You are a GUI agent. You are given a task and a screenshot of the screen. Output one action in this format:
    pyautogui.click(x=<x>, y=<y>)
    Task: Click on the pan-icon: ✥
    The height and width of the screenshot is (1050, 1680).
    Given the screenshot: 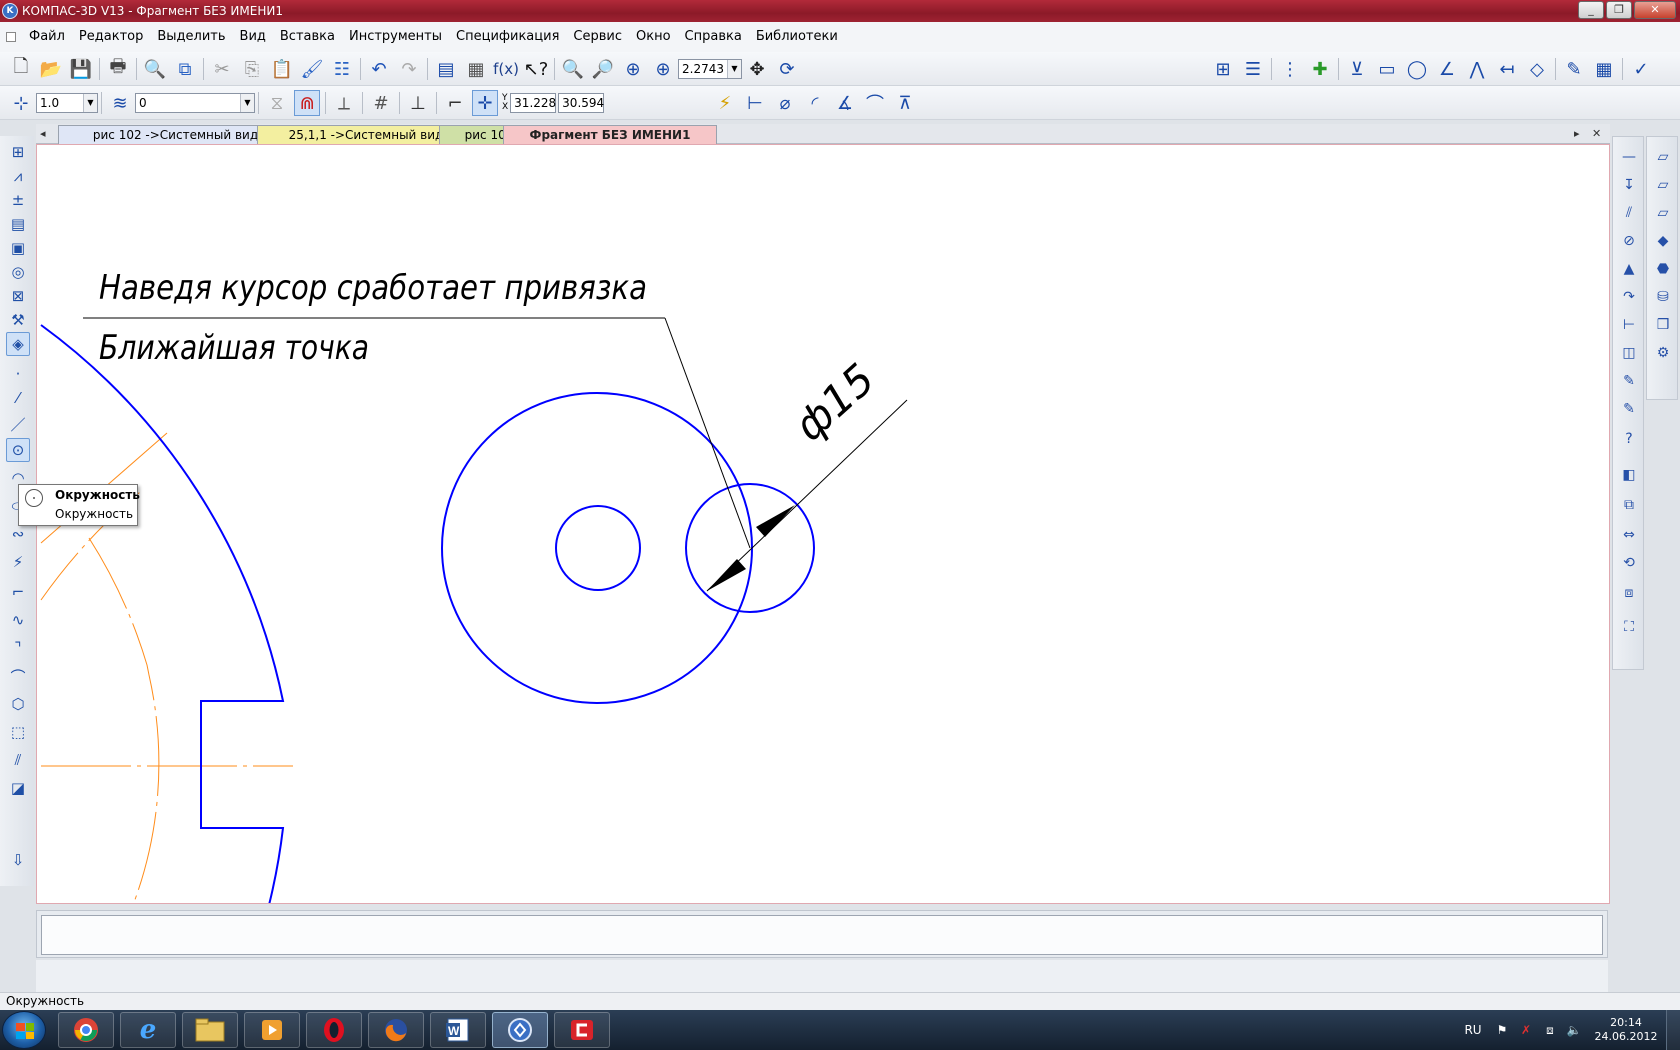 What is the action you would take?
    pyautogui.click(x=757, y=69)
    